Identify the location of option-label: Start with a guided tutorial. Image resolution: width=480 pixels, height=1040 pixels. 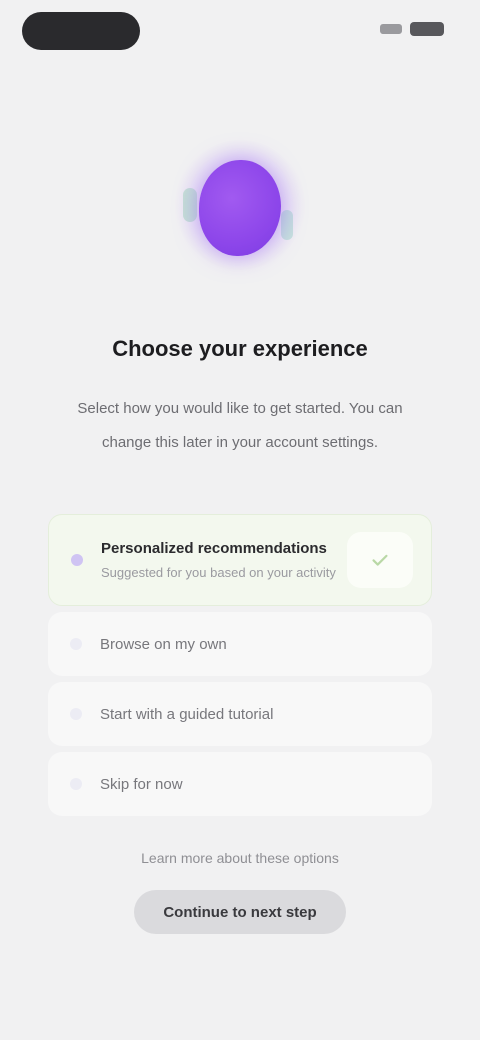
(187, 714).